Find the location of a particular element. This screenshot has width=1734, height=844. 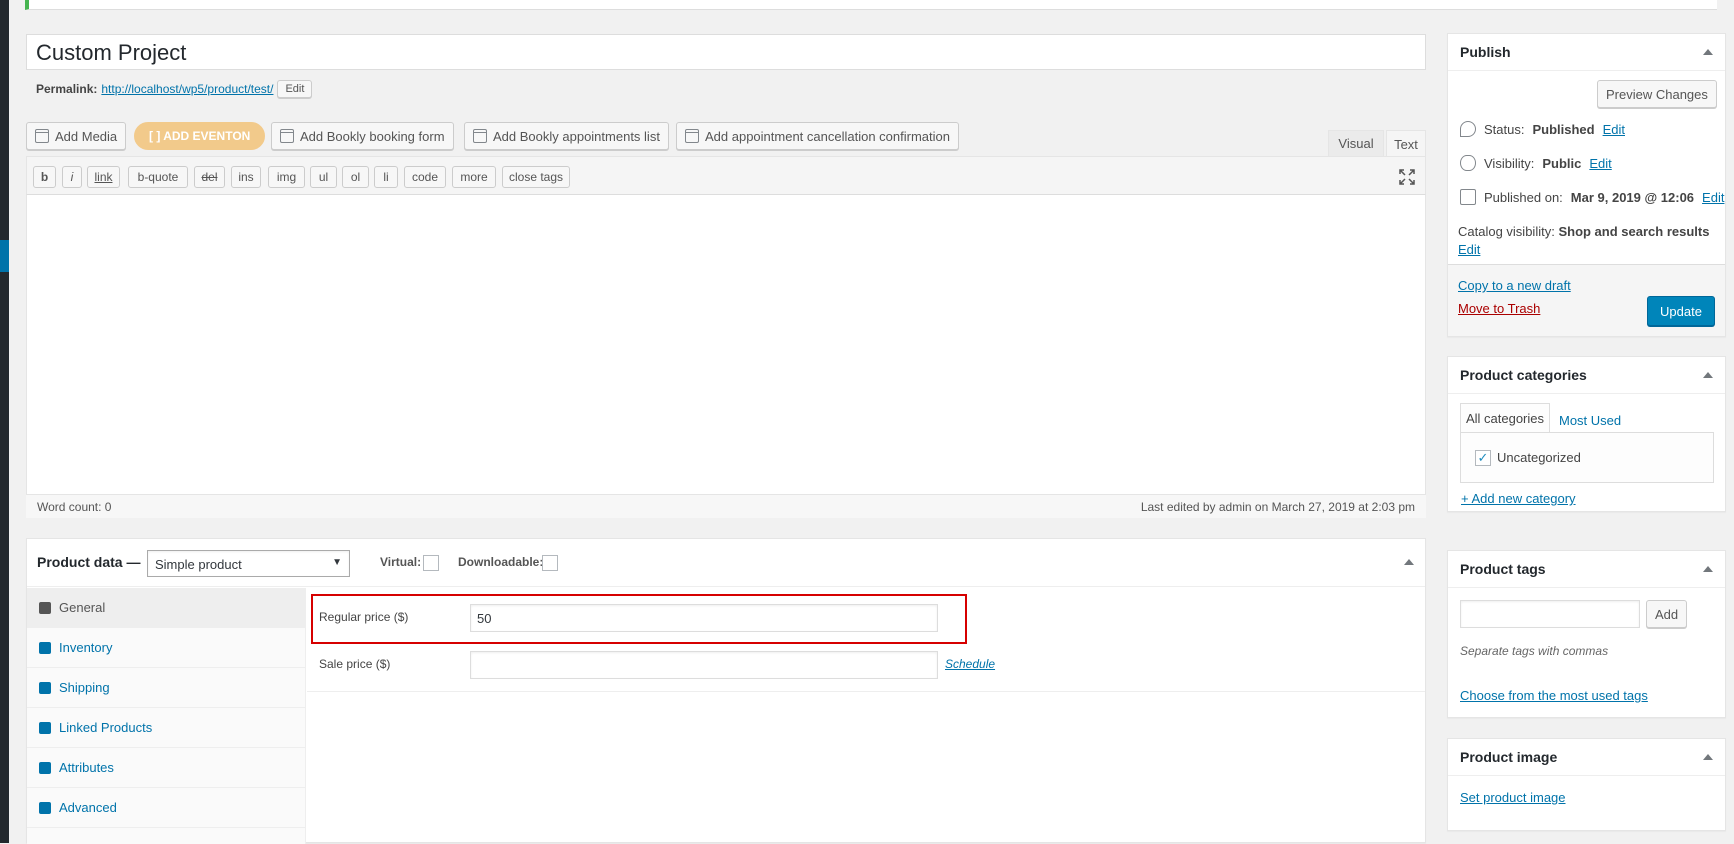

downloadable-checkbox is located at coordinates (550, 563).